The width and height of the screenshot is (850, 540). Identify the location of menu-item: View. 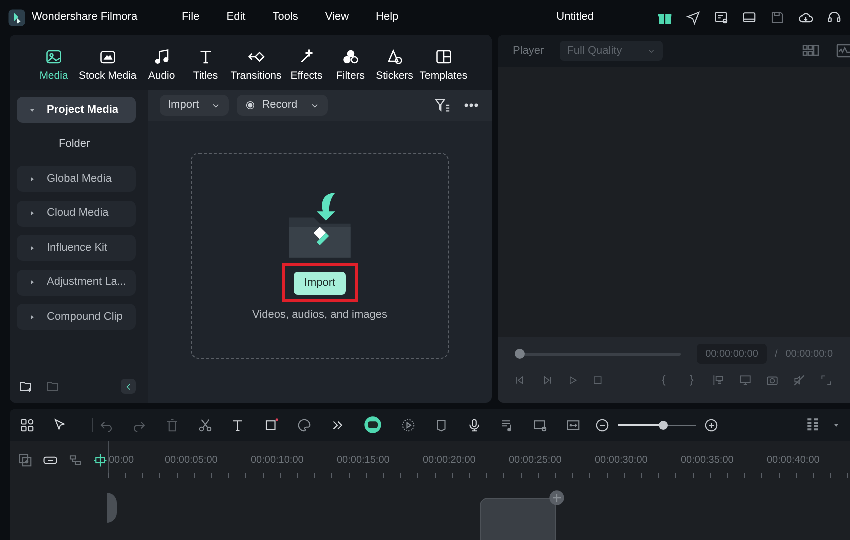
(337, 17).